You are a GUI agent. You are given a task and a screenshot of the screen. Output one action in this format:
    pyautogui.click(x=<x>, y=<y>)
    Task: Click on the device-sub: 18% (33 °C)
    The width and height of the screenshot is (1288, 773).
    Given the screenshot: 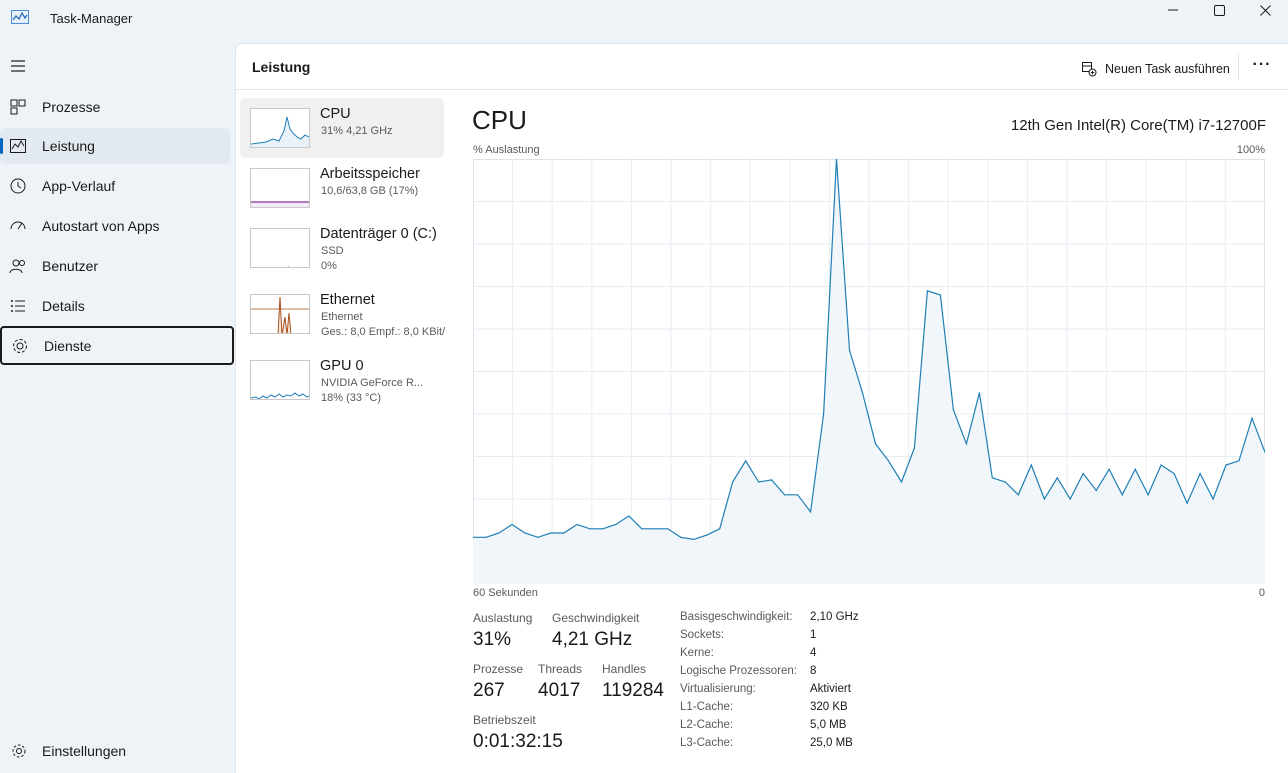 What is the action you would take?
    pyautogui.click(x=351, y=398)
    